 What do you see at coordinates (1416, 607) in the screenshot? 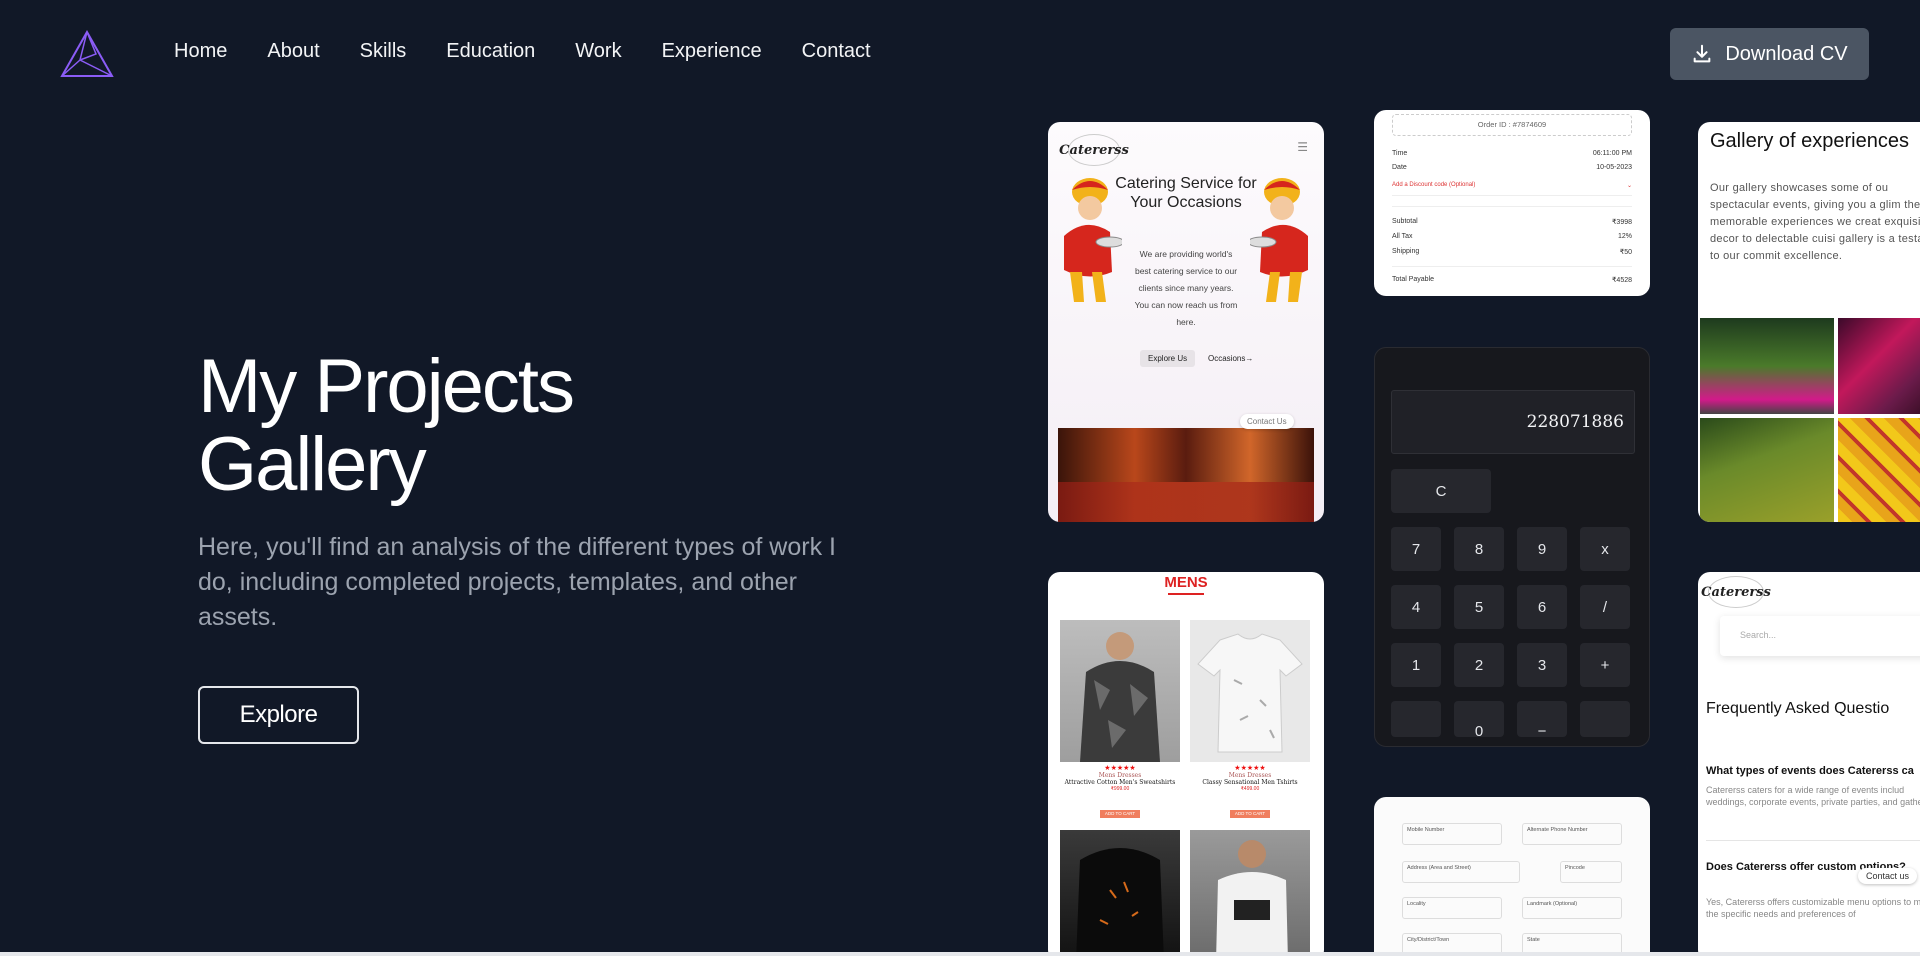
I see `calc-key-4: 4` at bounding box center [1416, 607].